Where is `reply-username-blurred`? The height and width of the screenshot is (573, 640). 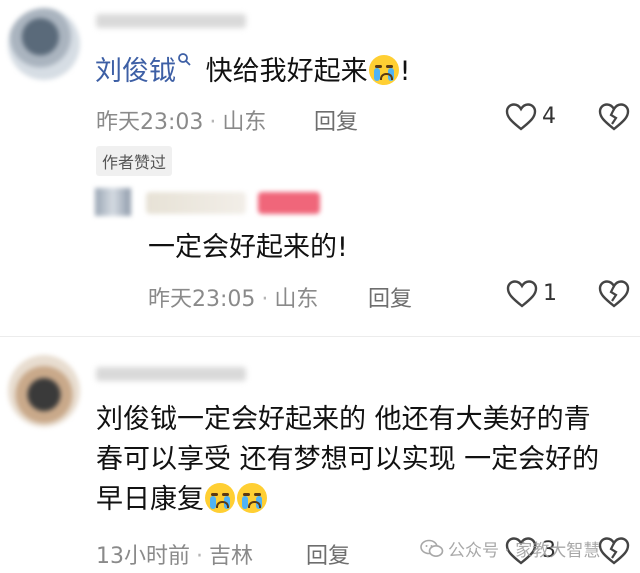
reply-username-blurred is located at coordinates (196, 203).